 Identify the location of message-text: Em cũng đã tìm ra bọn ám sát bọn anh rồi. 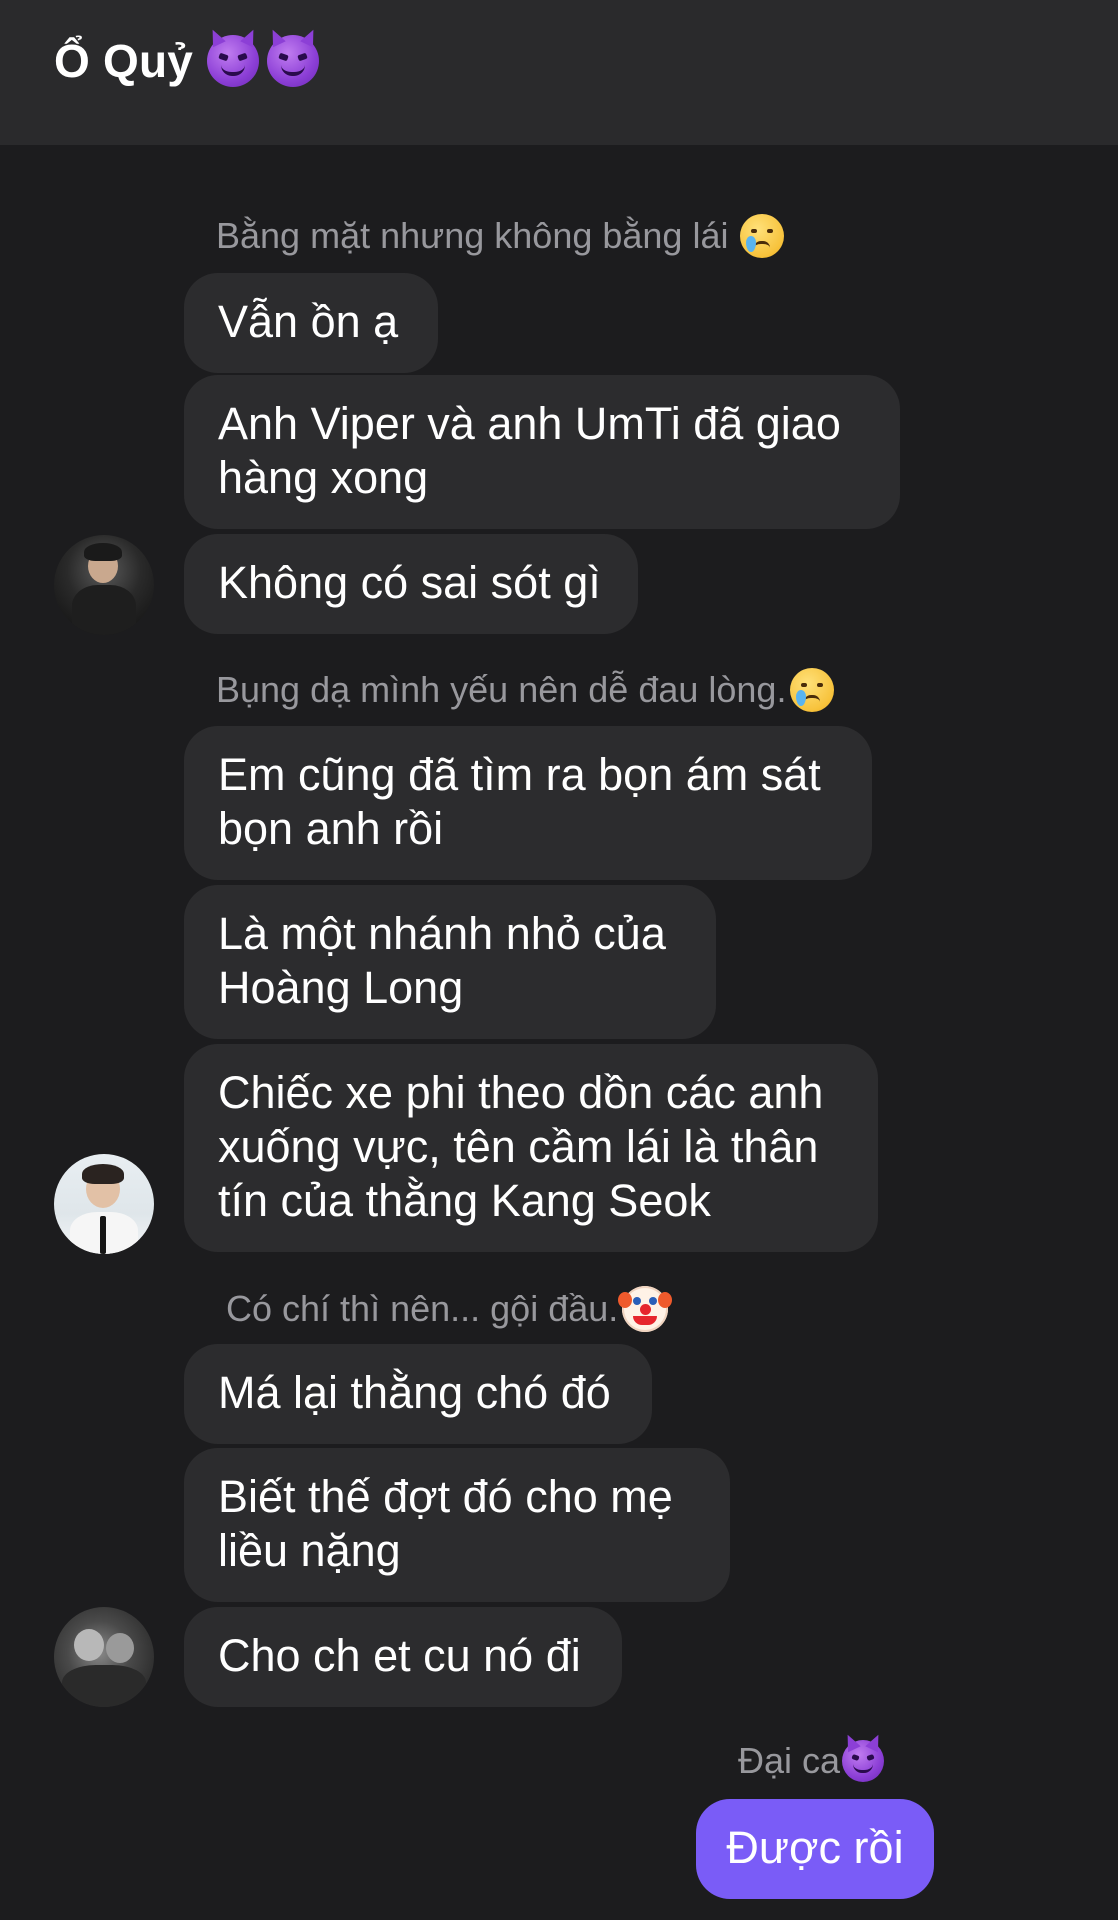
(519, 801).